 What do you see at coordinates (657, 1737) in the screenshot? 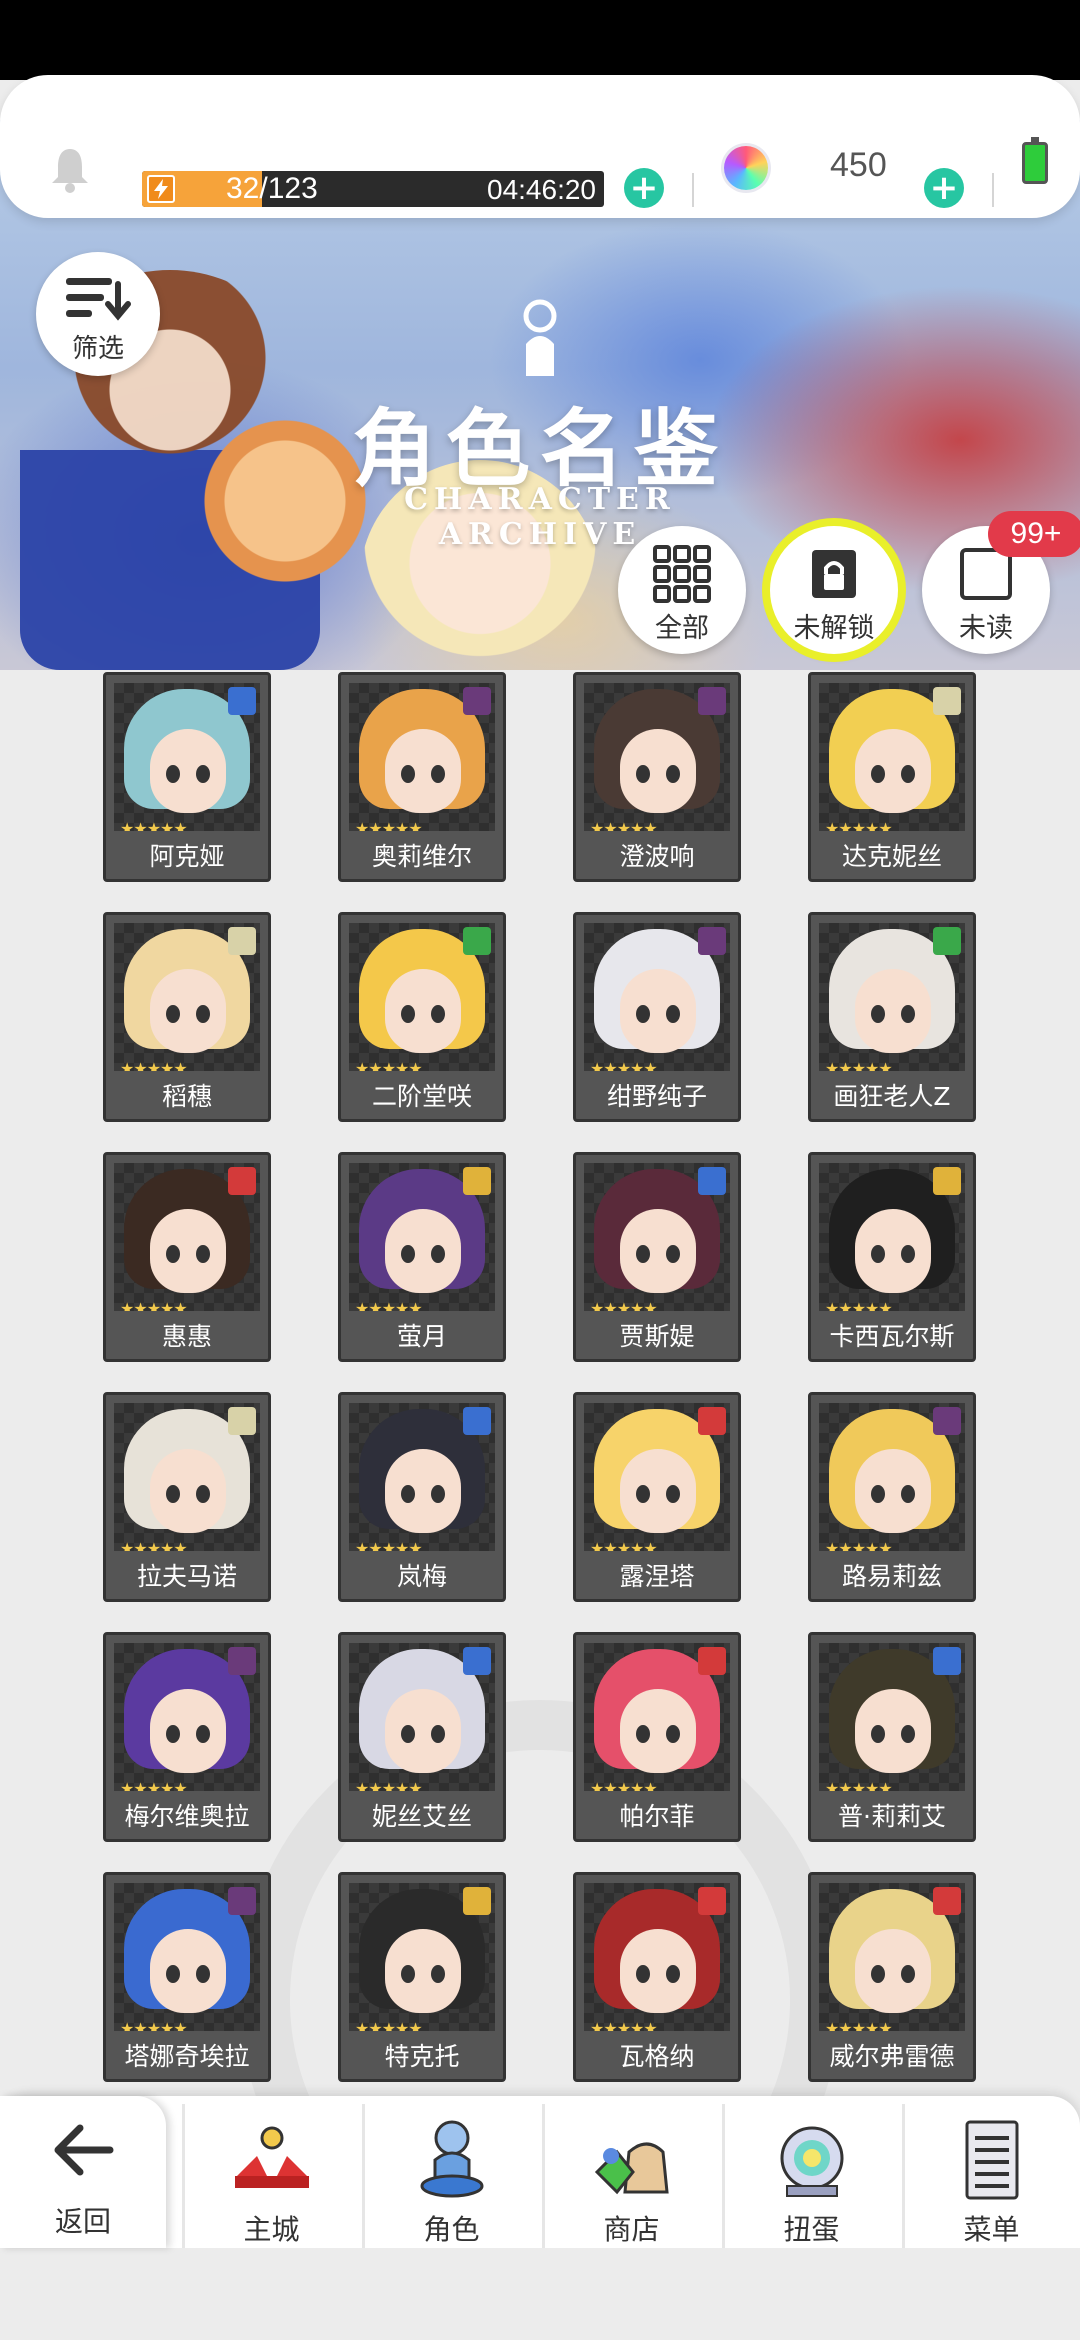
I see `character-card: ★★★★★ 帕尔菲` at bounding box center [657, 1737].